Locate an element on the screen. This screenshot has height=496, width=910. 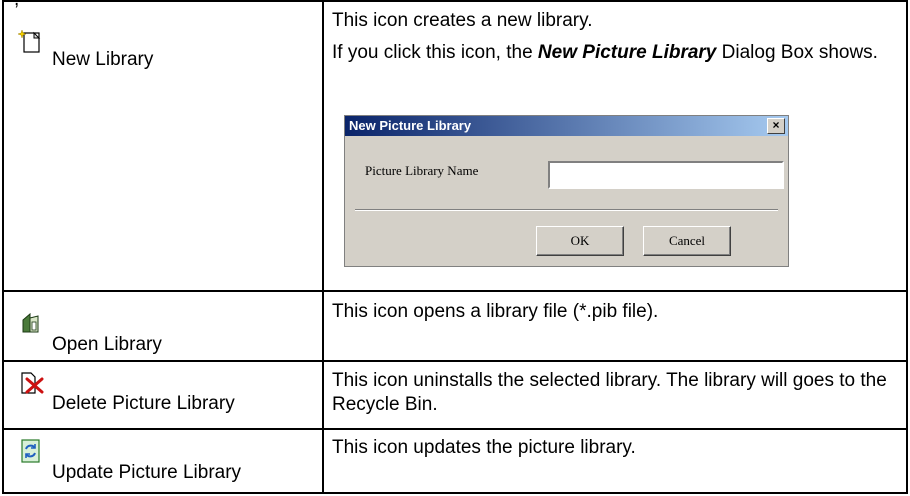
new-library-icon is located at coordinates (30, 41).